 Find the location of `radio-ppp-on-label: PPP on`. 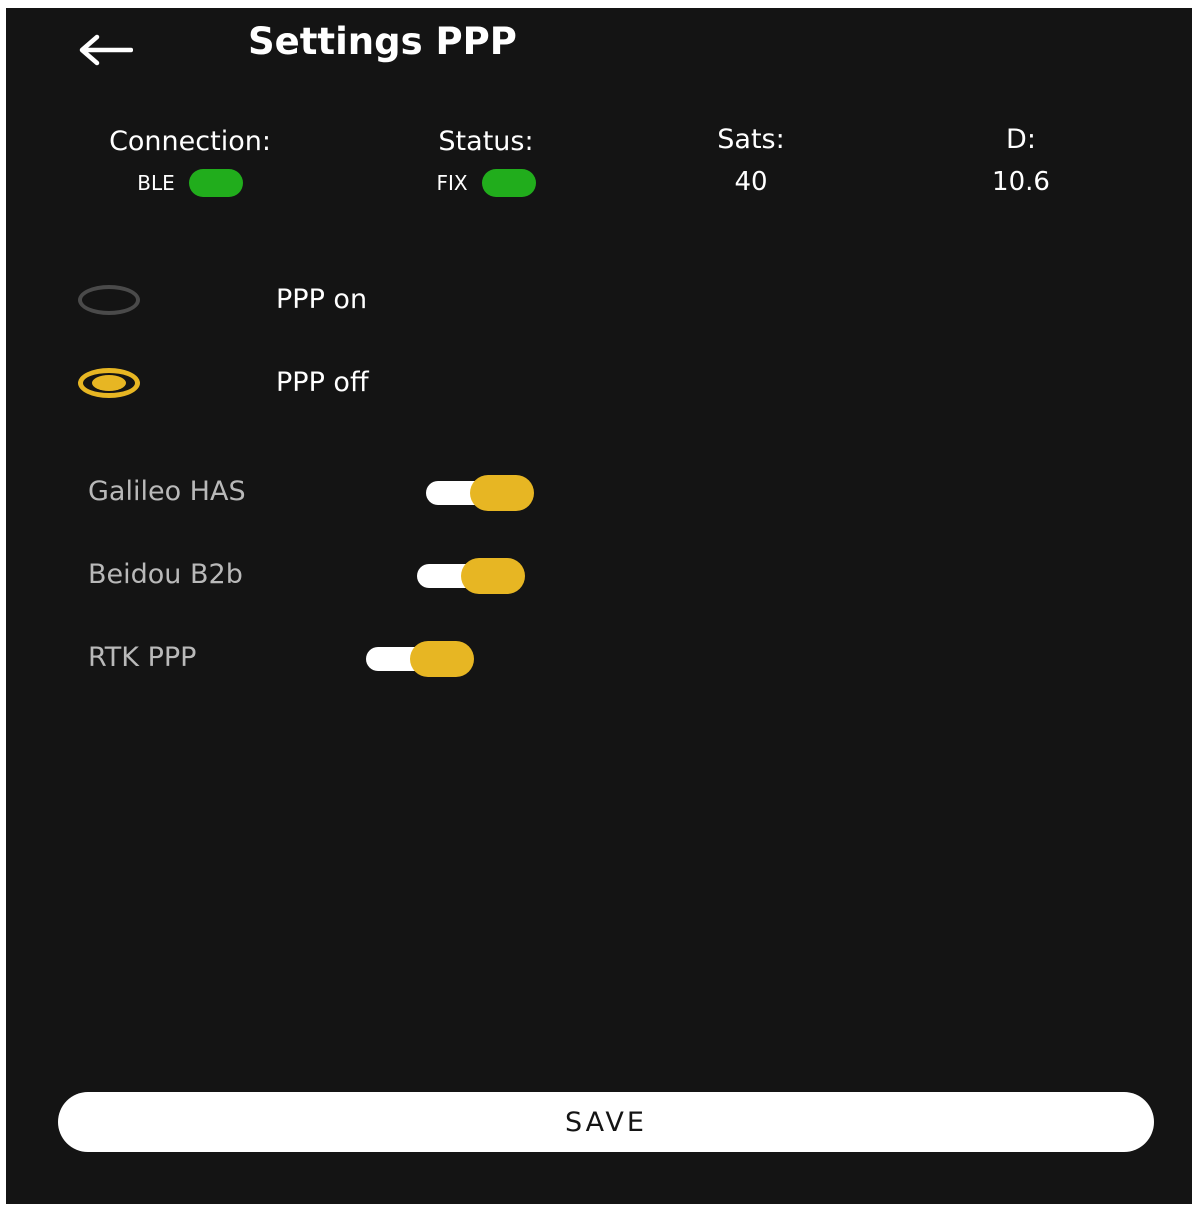

radio-ppp-on-label: PPP on is located at coordinates (322, 299).